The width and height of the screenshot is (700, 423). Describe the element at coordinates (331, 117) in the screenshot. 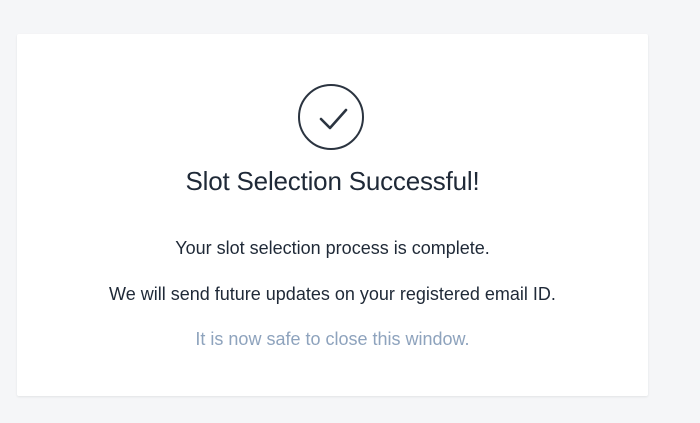

I see `check-circle-icon` at that location.